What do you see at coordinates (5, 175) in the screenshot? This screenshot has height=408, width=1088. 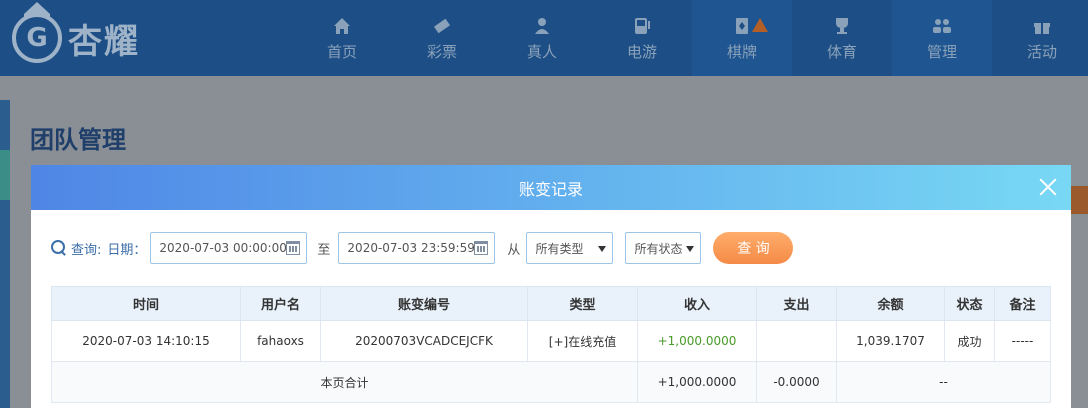 I see `background-sidebar-accent` at bounding box center [5, 175].